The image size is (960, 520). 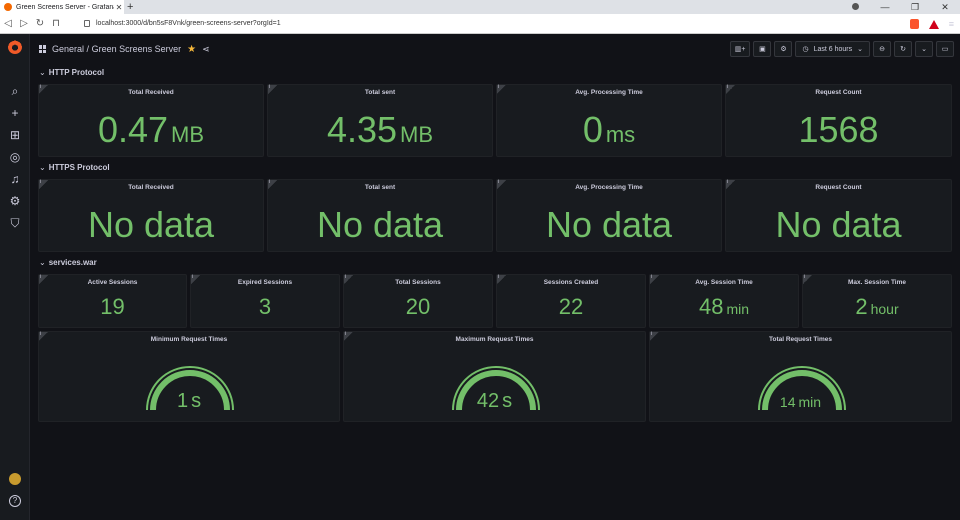 What do you see at coordinates (56, 23) in the screenshot?
I see `bookmark-icon: ⊓` at bounding box center [56, 23].